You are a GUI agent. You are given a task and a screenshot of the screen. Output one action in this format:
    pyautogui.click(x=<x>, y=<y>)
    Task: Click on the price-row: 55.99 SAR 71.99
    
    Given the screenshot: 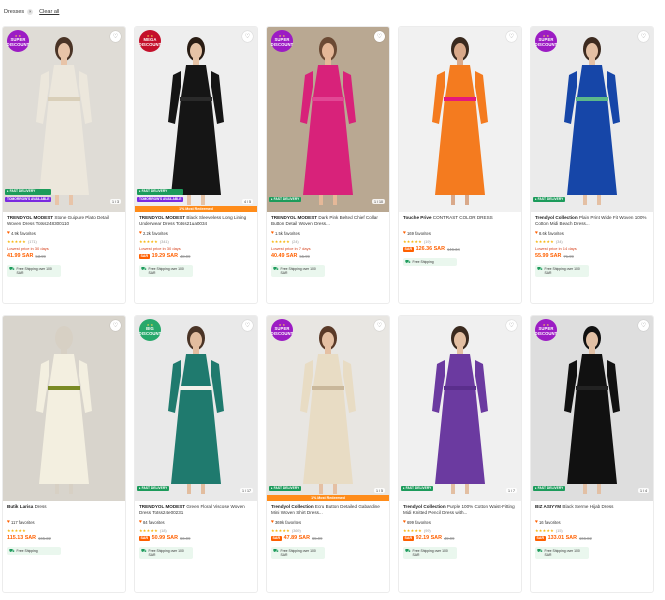 What is the action you would take?
    pyautogui.click(x=593, y=256)
    